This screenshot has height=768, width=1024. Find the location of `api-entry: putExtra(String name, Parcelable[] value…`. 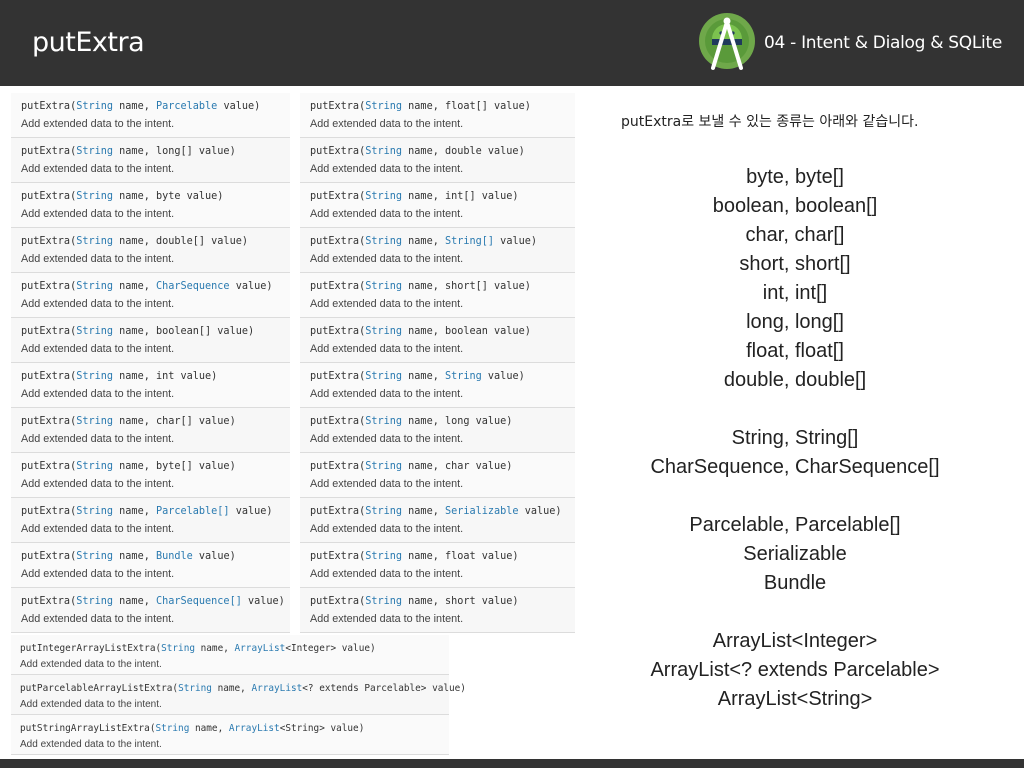

api-entry: putExtra(String name, Parcelable[] value… is located at coordinates (150, 520).